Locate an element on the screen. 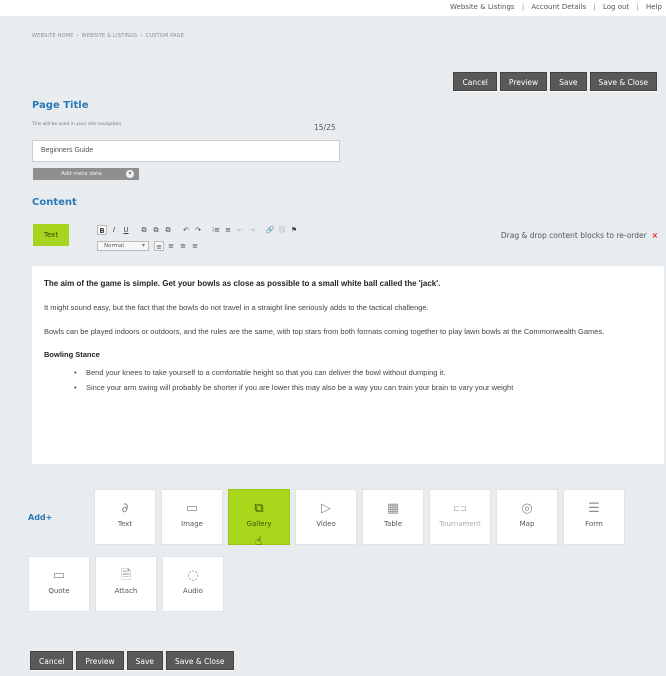  table-icon: ▦ is located at coordinates (393, 508).